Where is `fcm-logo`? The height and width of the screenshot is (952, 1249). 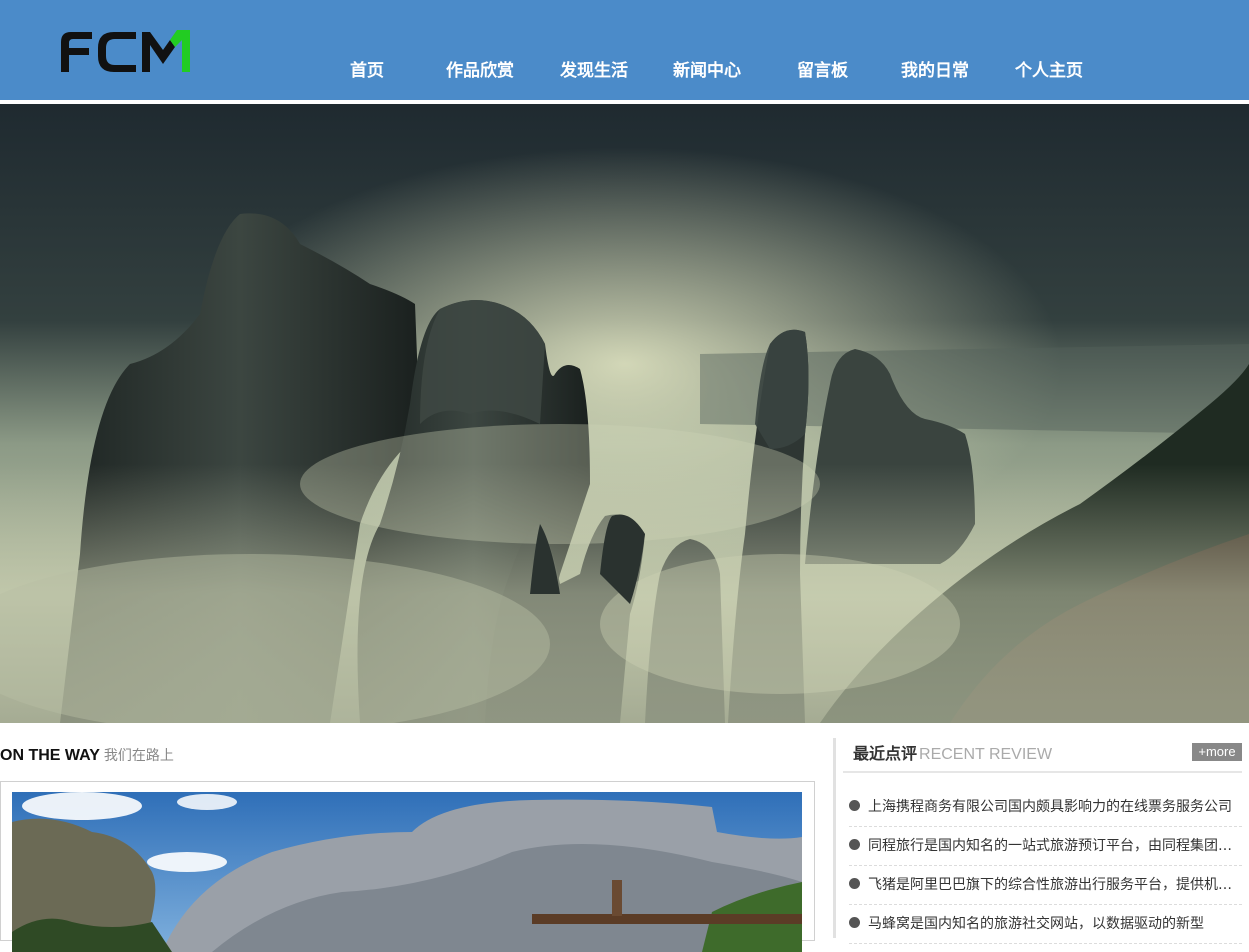 fcm-logo is located at coordinates (125, 51).